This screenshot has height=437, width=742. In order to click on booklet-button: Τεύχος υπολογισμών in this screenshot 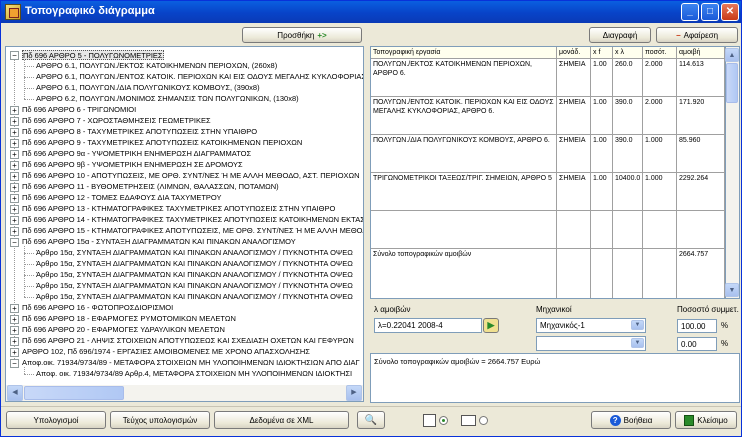, I will do `click(160, 420)`.